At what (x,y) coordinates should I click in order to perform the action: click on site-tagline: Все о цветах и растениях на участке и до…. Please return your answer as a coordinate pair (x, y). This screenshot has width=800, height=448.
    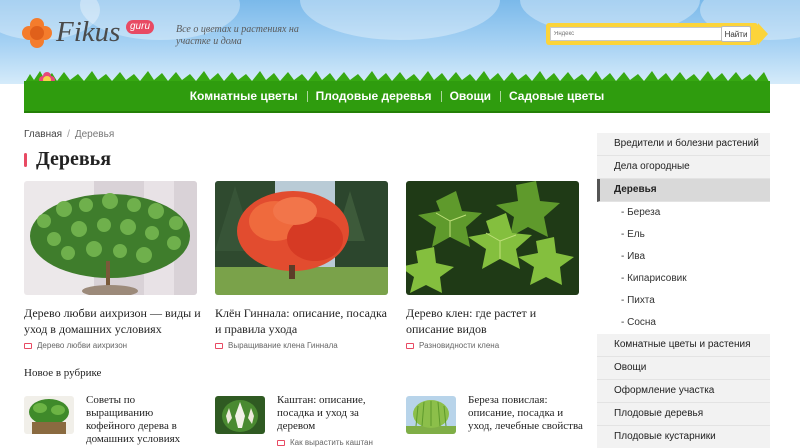
    Looking at the image, I should click on (237, 35).